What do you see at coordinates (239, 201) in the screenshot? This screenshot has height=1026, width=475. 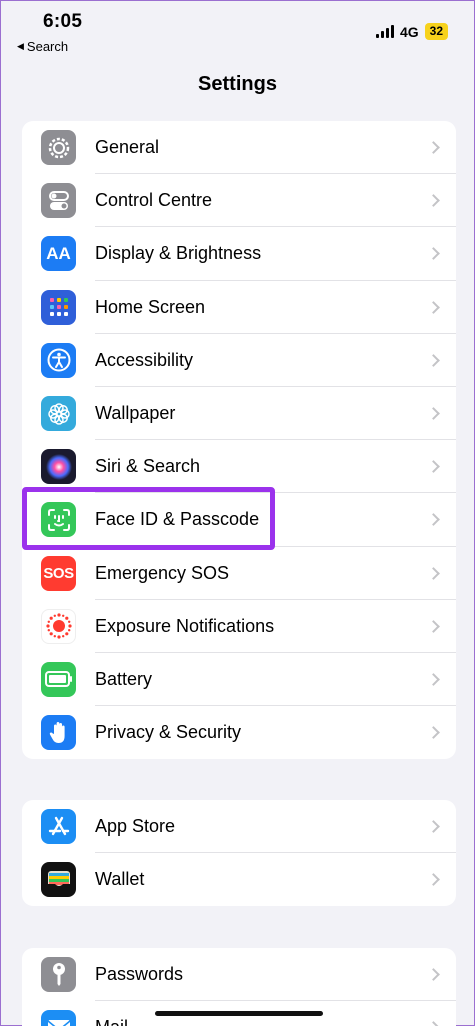 I see `settings-row-control-centre: Control Centre` at bounding box center [239, 201].